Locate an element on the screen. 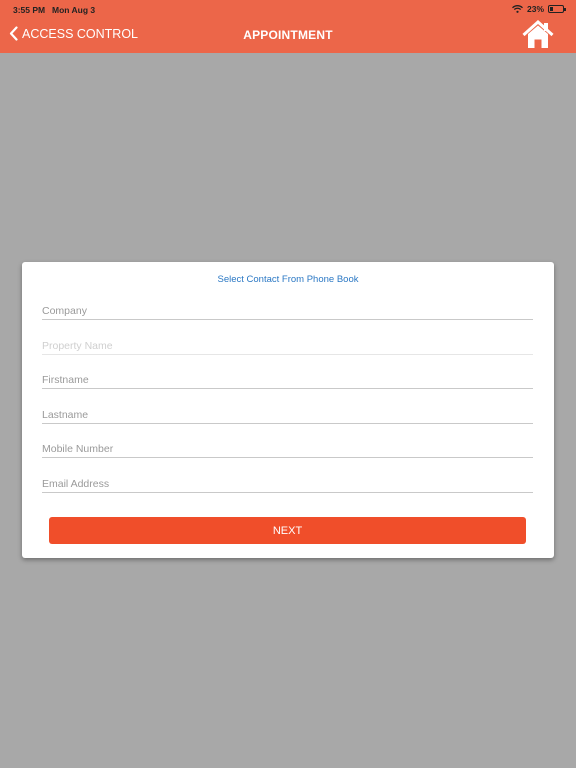  wifi-icon is located at coordinates (517, 9).